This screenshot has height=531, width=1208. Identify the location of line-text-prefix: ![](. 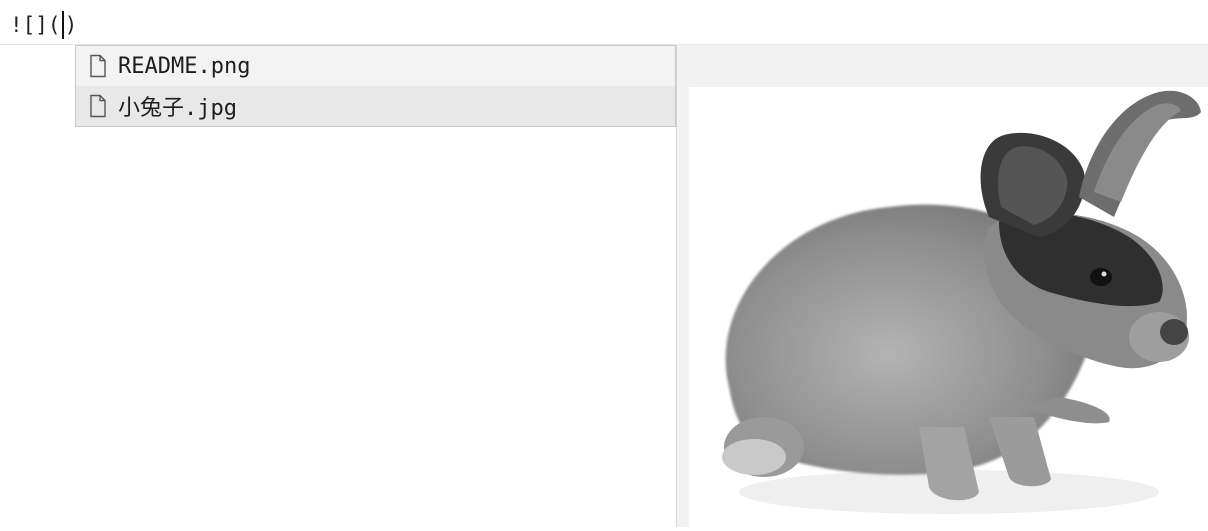
(35, 25).